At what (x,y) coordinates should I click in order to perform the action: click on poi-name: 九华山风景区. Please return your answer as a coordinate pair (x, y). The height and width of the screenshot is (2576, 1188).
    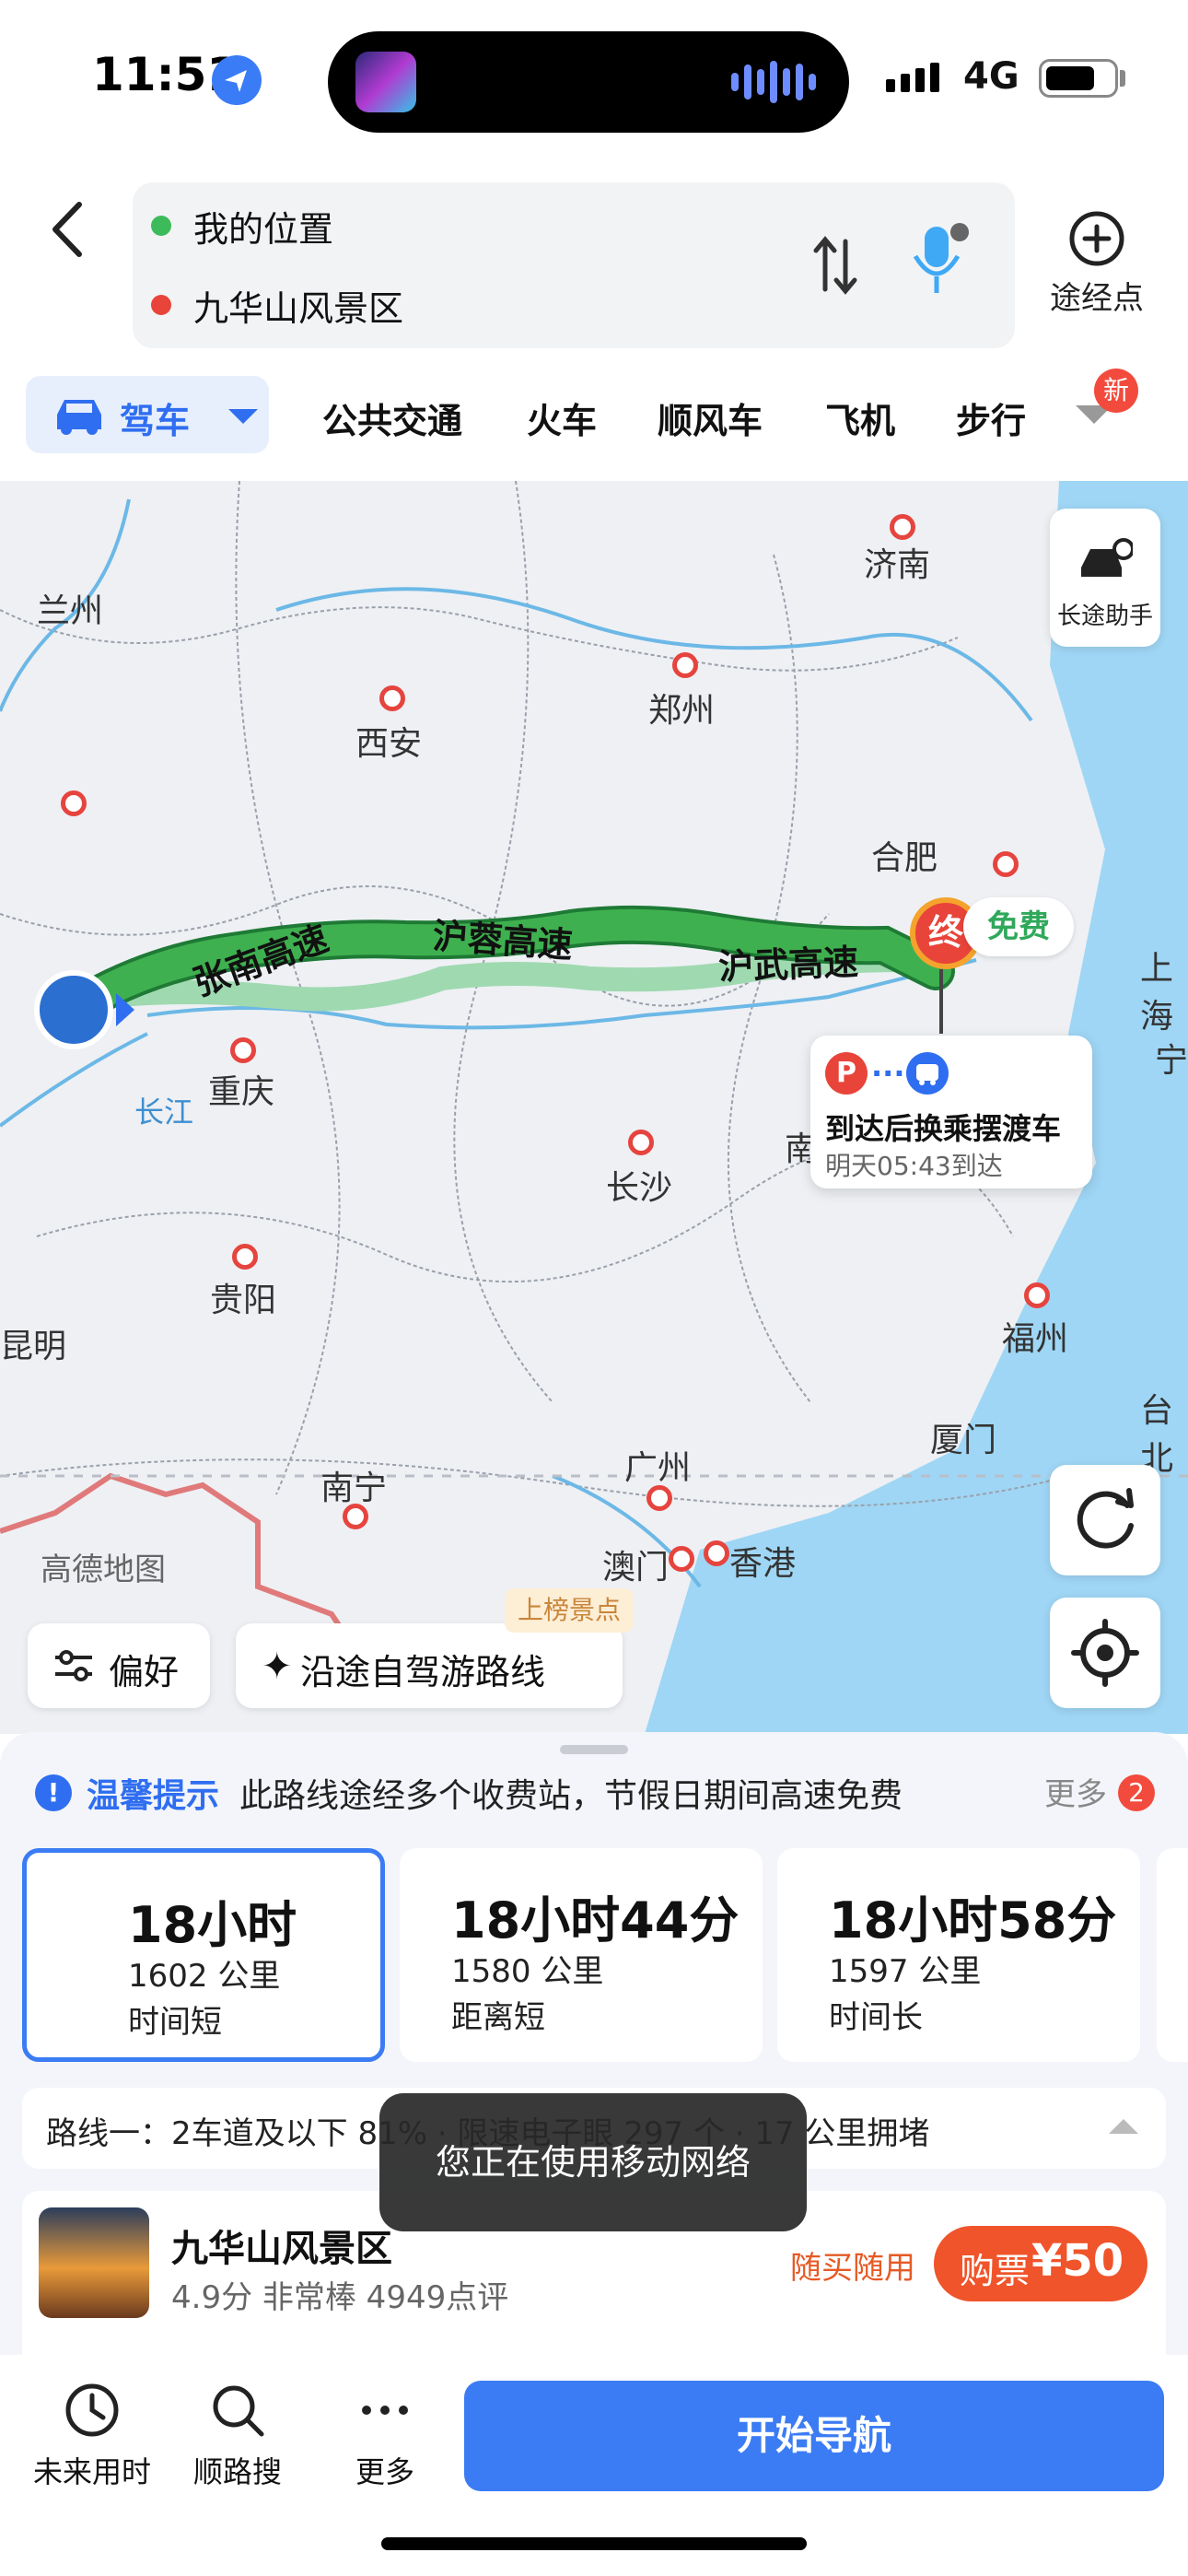
    Looking at the image, I should click on (281, 2249).